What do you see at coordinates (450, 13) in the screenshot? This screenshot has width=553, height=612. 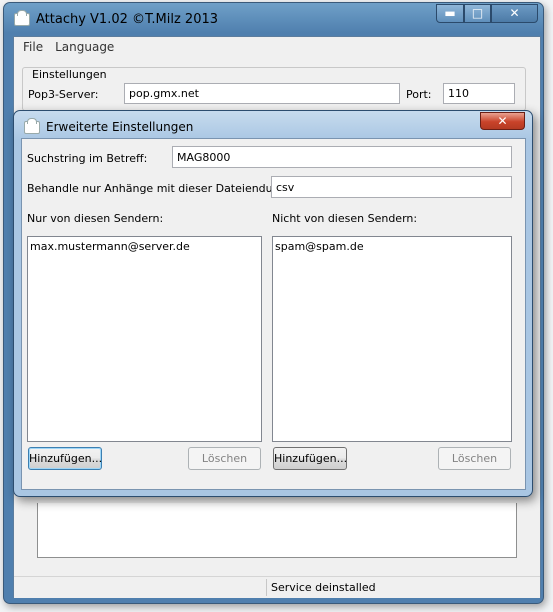 I see `minimize-button: ▬` at bounding box center [450, 13].